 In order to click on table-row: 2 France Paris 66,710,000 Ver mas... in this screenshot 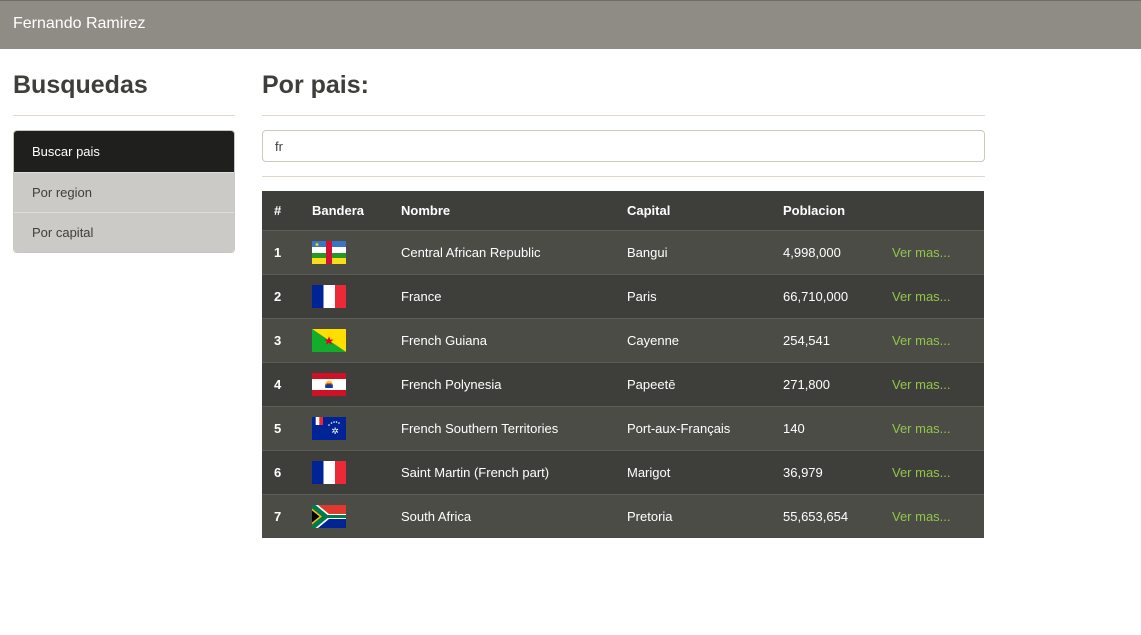, I will do `click(623, 295)`.